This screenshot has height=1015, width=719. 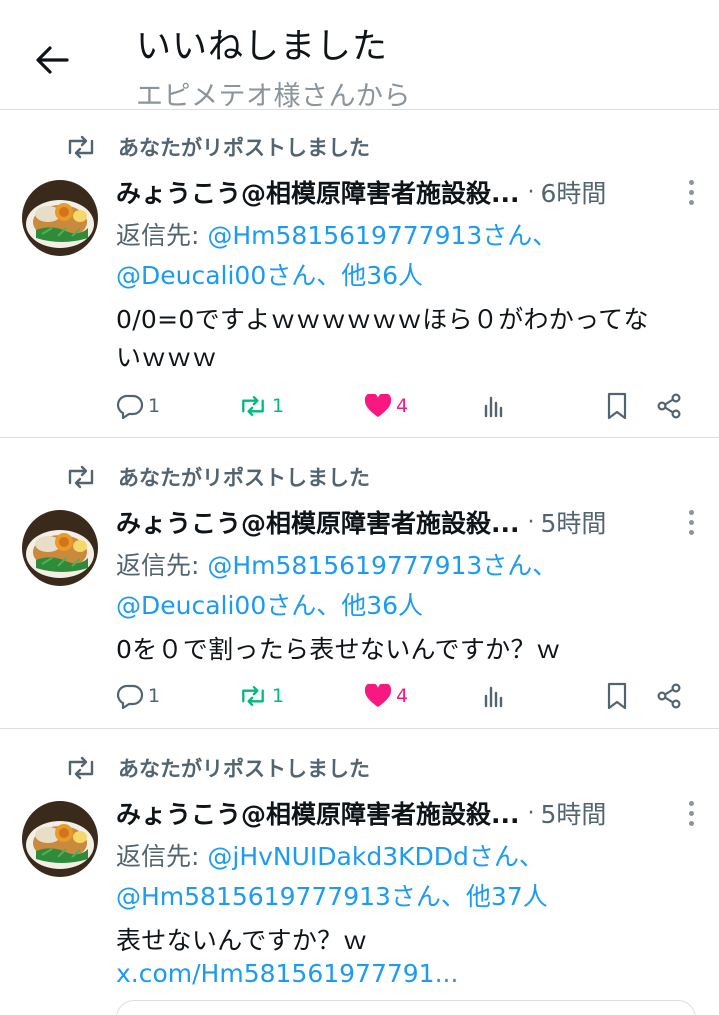 What do you see at coordinates (167, 357) in the screenshot?
I see `post-text-line-2: いｗｗｗ` at bounding box center [167, 357].